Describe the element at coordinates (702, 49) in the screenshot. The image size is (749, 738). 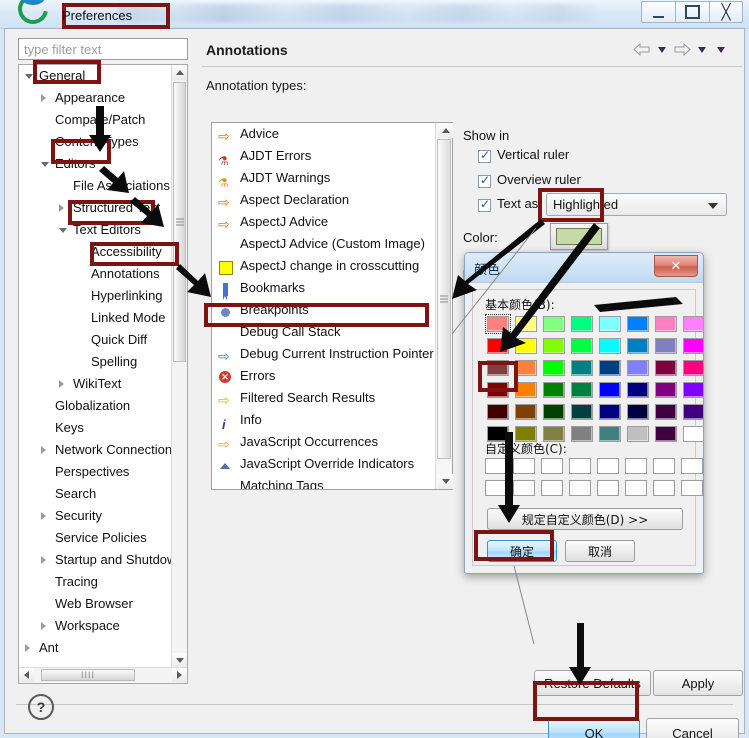
I see `forward-dropdown-icon` at that location.